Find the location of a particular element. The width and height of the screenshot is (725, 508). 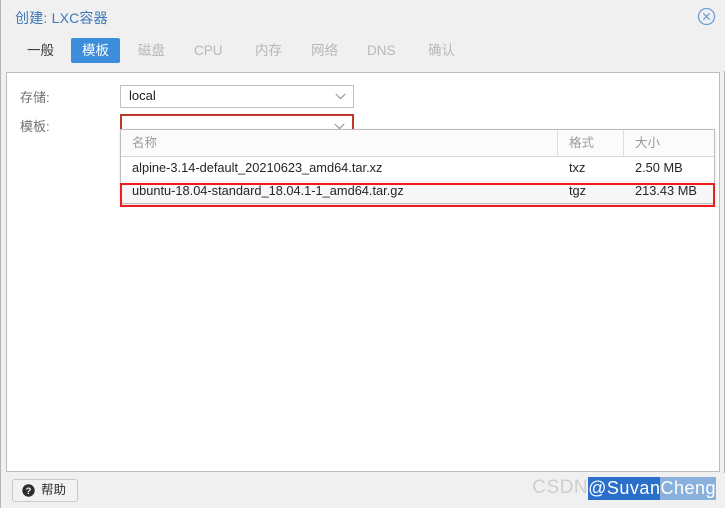

help-button: ? 帮助 is located at coordinates (45, 490).